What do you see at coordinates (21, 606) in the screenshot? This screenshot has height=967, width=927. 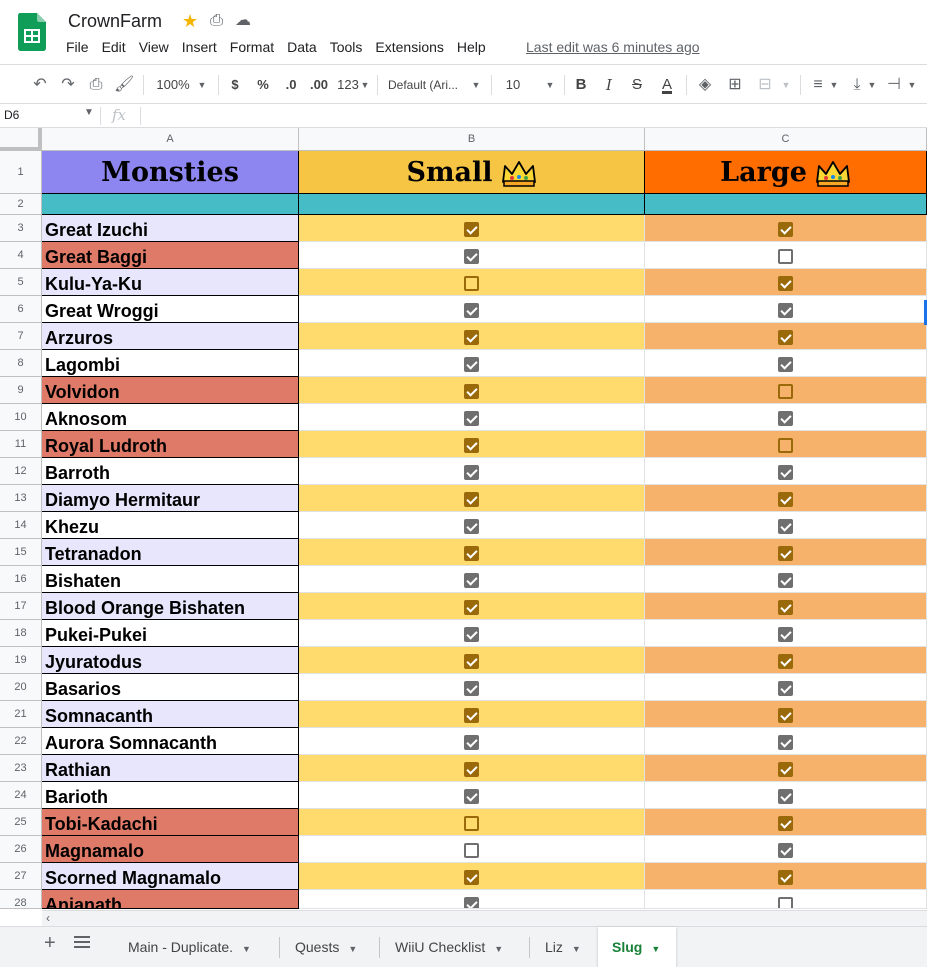 I see `row-header: 17` at bounding box center [21, 606].